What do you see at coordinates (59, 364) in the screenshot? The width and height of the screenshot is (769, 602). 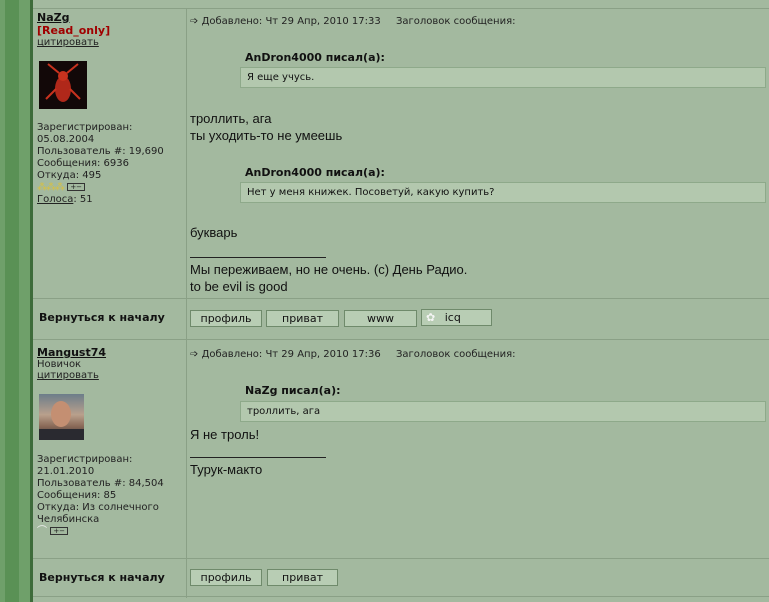 I see `author-rank: Новичок` at bounding box center [59, 364].